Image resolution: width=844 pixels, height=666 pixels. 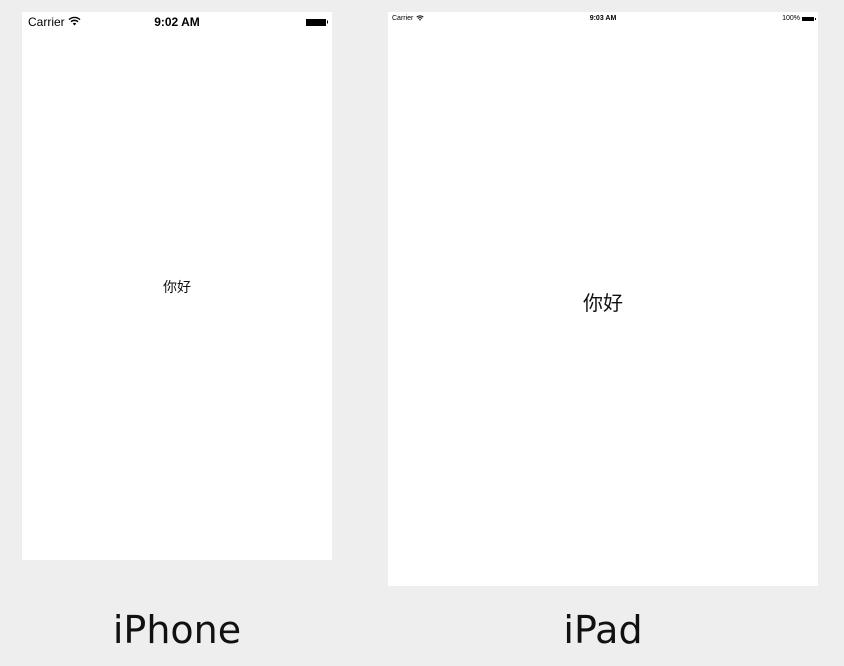 I want to click on status-bar: Carrier 9:02 AM, so click(x=177, y=22).